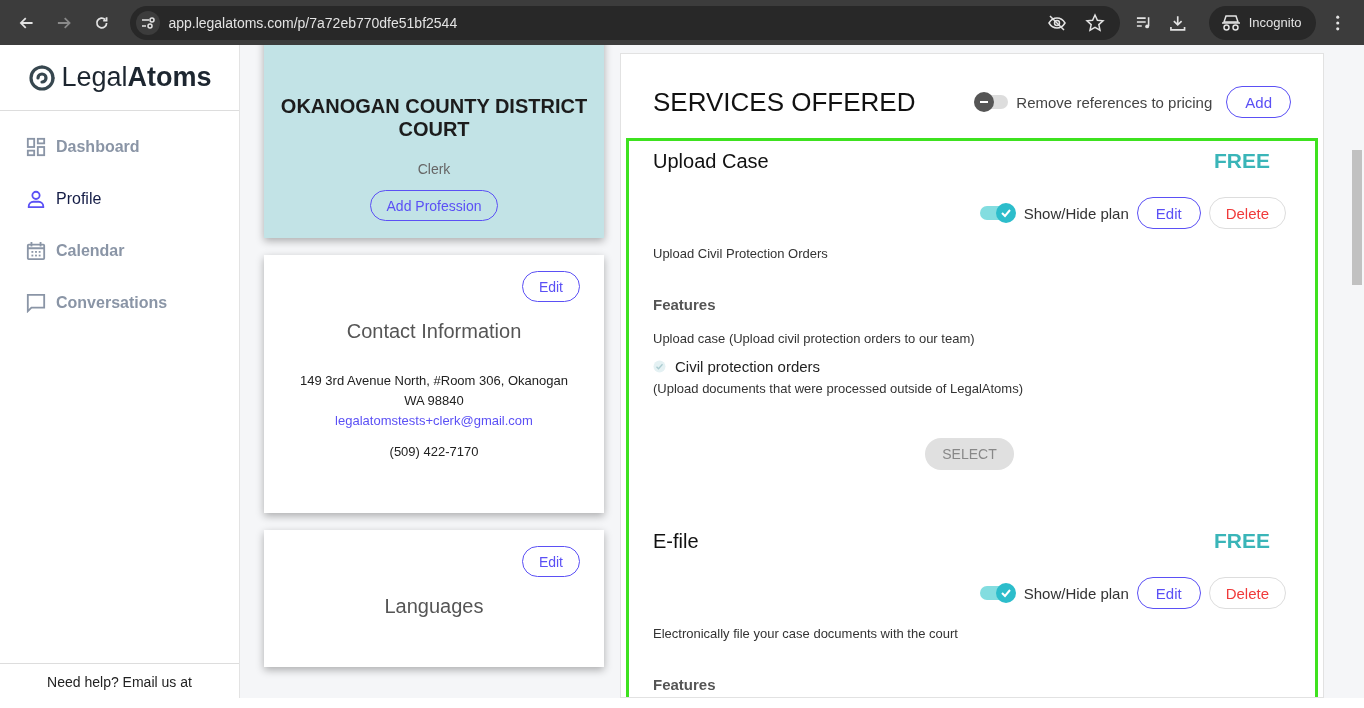 The width and height of the screenshot is (1364, 708). Describe the element at coordinates (36, 199) in the screenshot. I see `person-icon` at that location.